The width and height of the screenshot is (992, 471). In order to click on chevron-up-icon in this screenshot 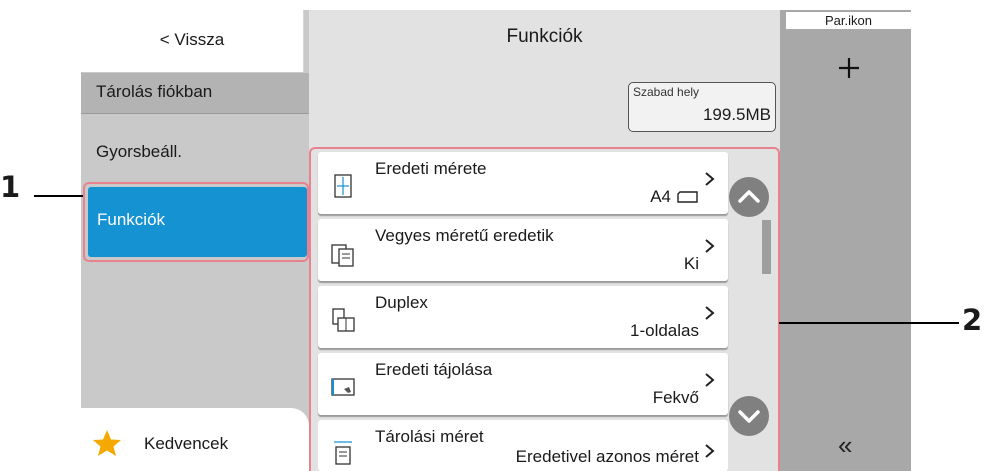, I will do `click(749, 196)`.